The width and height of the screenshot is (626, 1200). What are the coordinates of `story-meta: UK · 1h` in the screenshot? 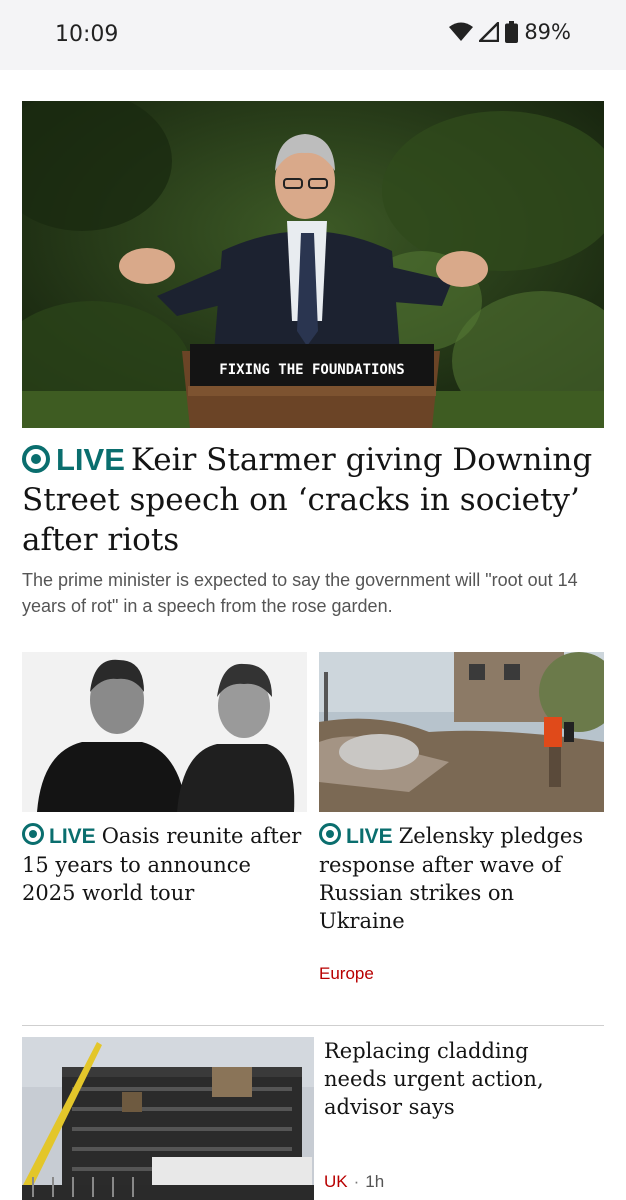 It's located at (354, 1182).